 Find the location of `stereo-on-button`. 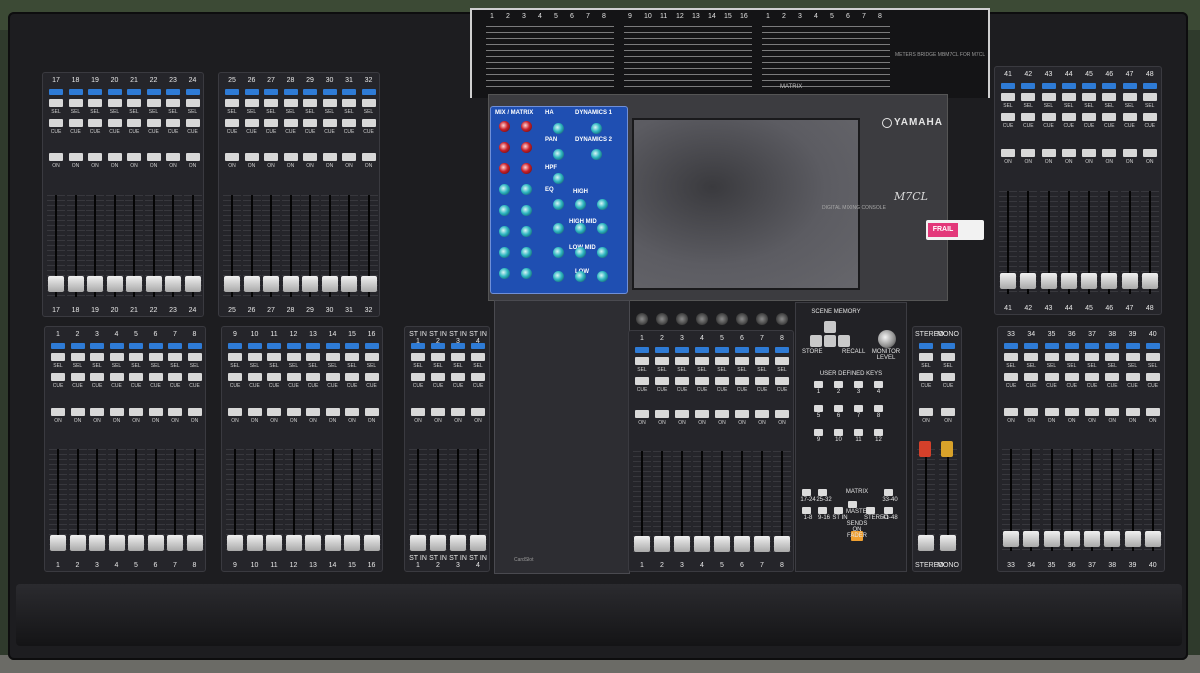

stereo-on-button is located at coordinates (925, 449).